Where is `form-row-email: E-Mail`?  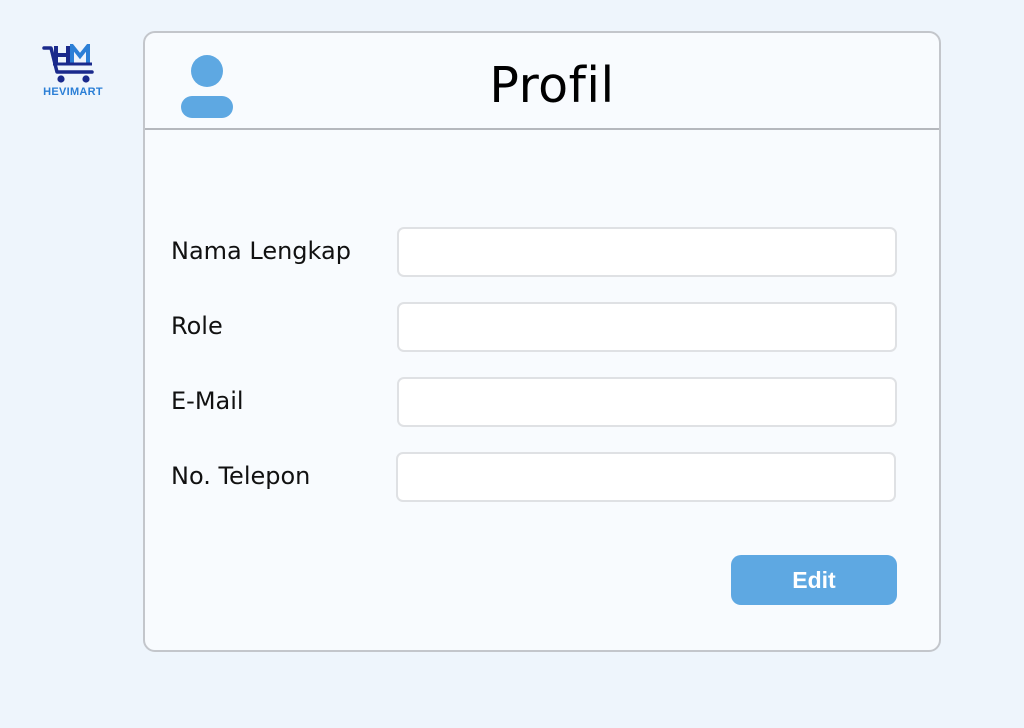
form-row-email: E-Mail is located at coordinates (542, 402).